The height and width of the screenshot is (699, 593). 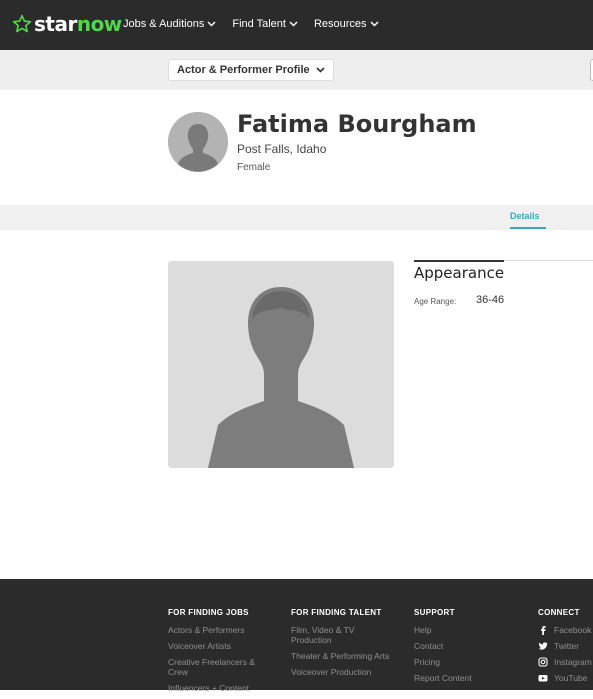 What do you see at coordinates (464, 662) in the screenshot?
I see `footer-link: Pricing` at bounding box center [464, 662].